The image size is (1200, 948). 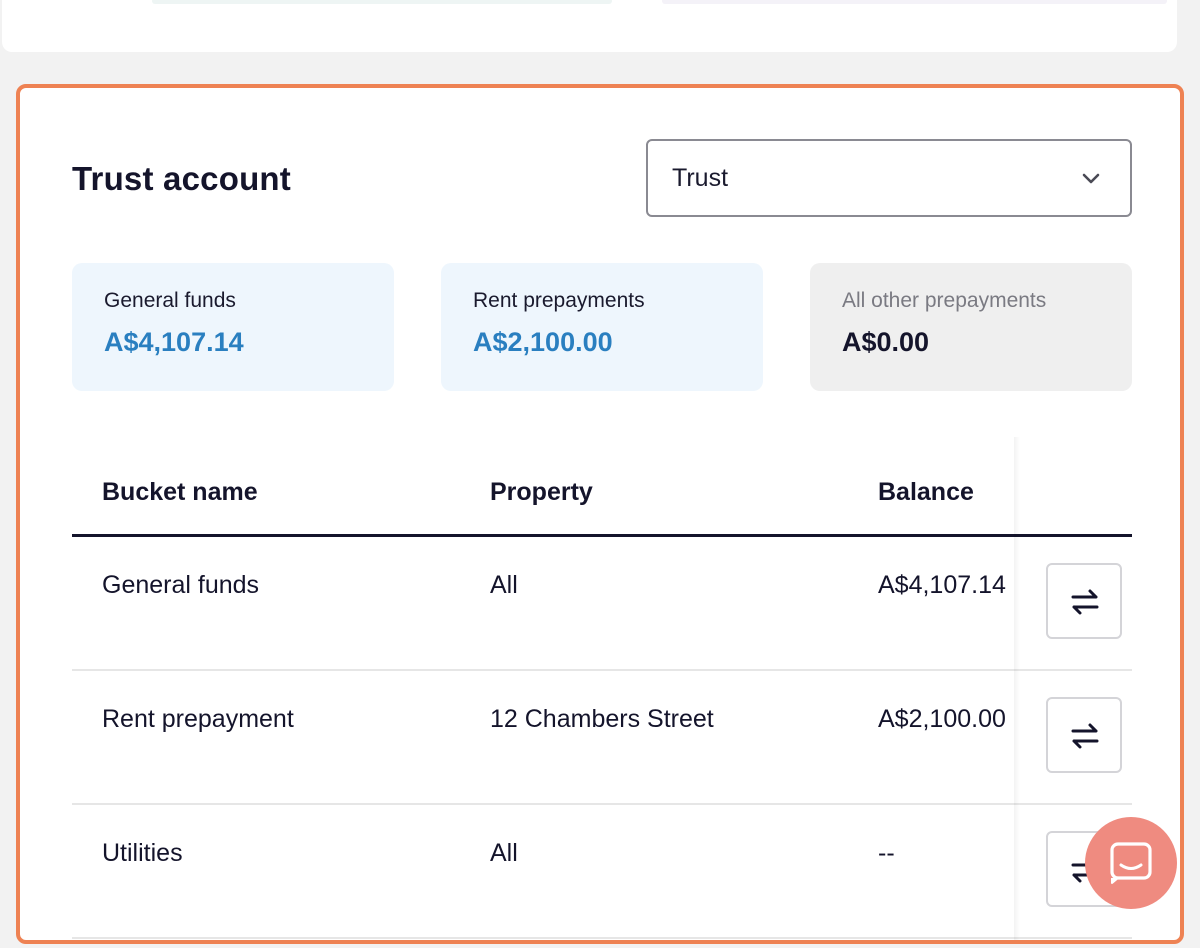 What do you see at coordinates (198, 719) in the screenshot?
I see `cell-bucket-name: Rent prepayment` at bounding box center [198, 719].